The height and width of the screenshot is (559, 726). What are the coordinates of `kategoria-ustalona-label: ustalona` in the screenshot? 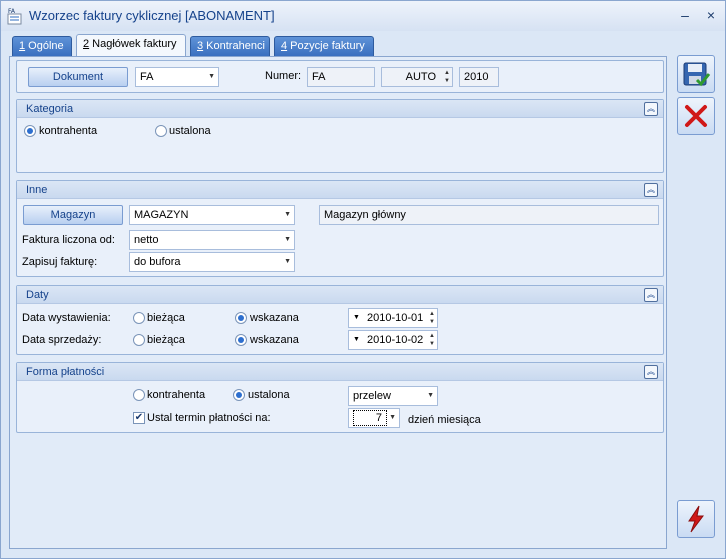 It's located at (190, 131).